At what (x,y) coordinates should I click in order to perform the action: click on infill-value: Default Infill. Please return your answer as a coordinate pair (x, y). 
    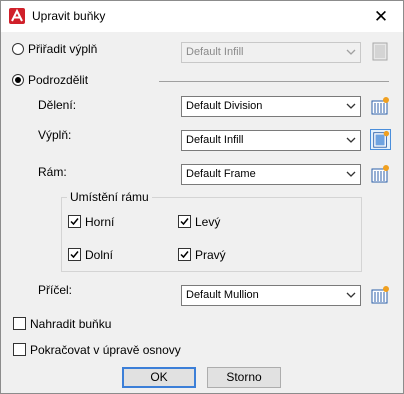
    Looking at the image, I should click on (215, 140).